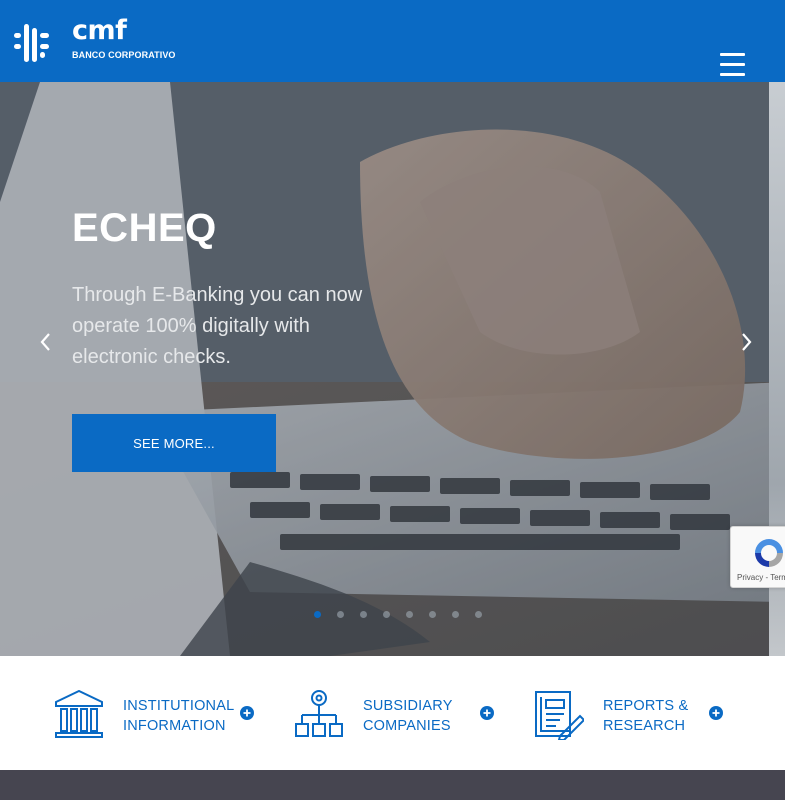  Describe the element at coordinates (645, 716) in the screenshot. I see `quick-link-label: REPORTS & RESEARCH` at that location.